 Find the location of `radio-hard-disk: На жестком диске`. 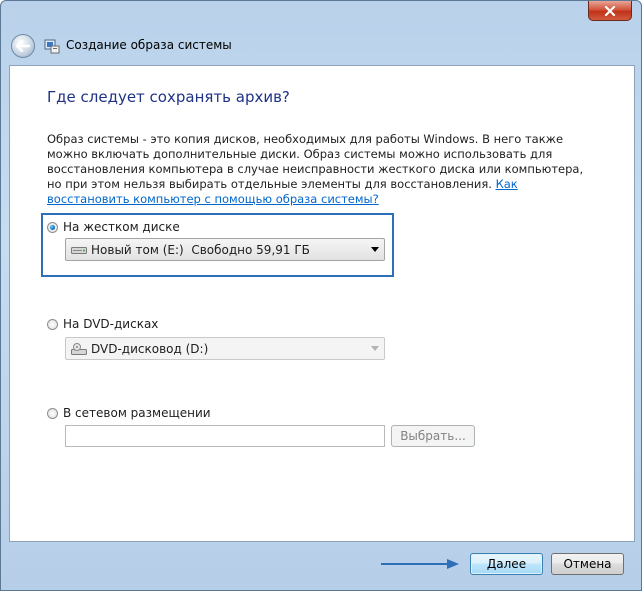

radio-hard-disk: На жестком диске is located at coordinates (113, 227).